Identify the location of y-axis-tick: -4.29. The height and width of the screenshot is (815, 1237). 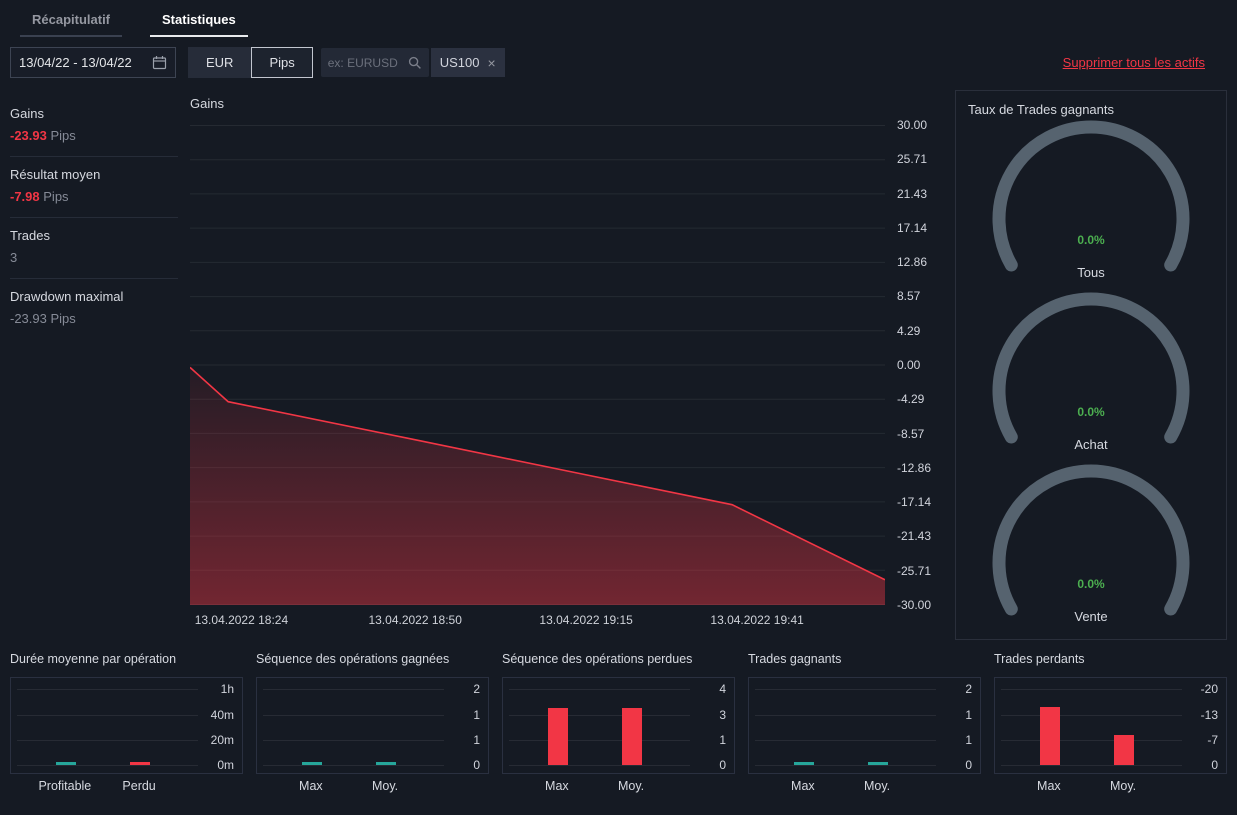
(911, 399).